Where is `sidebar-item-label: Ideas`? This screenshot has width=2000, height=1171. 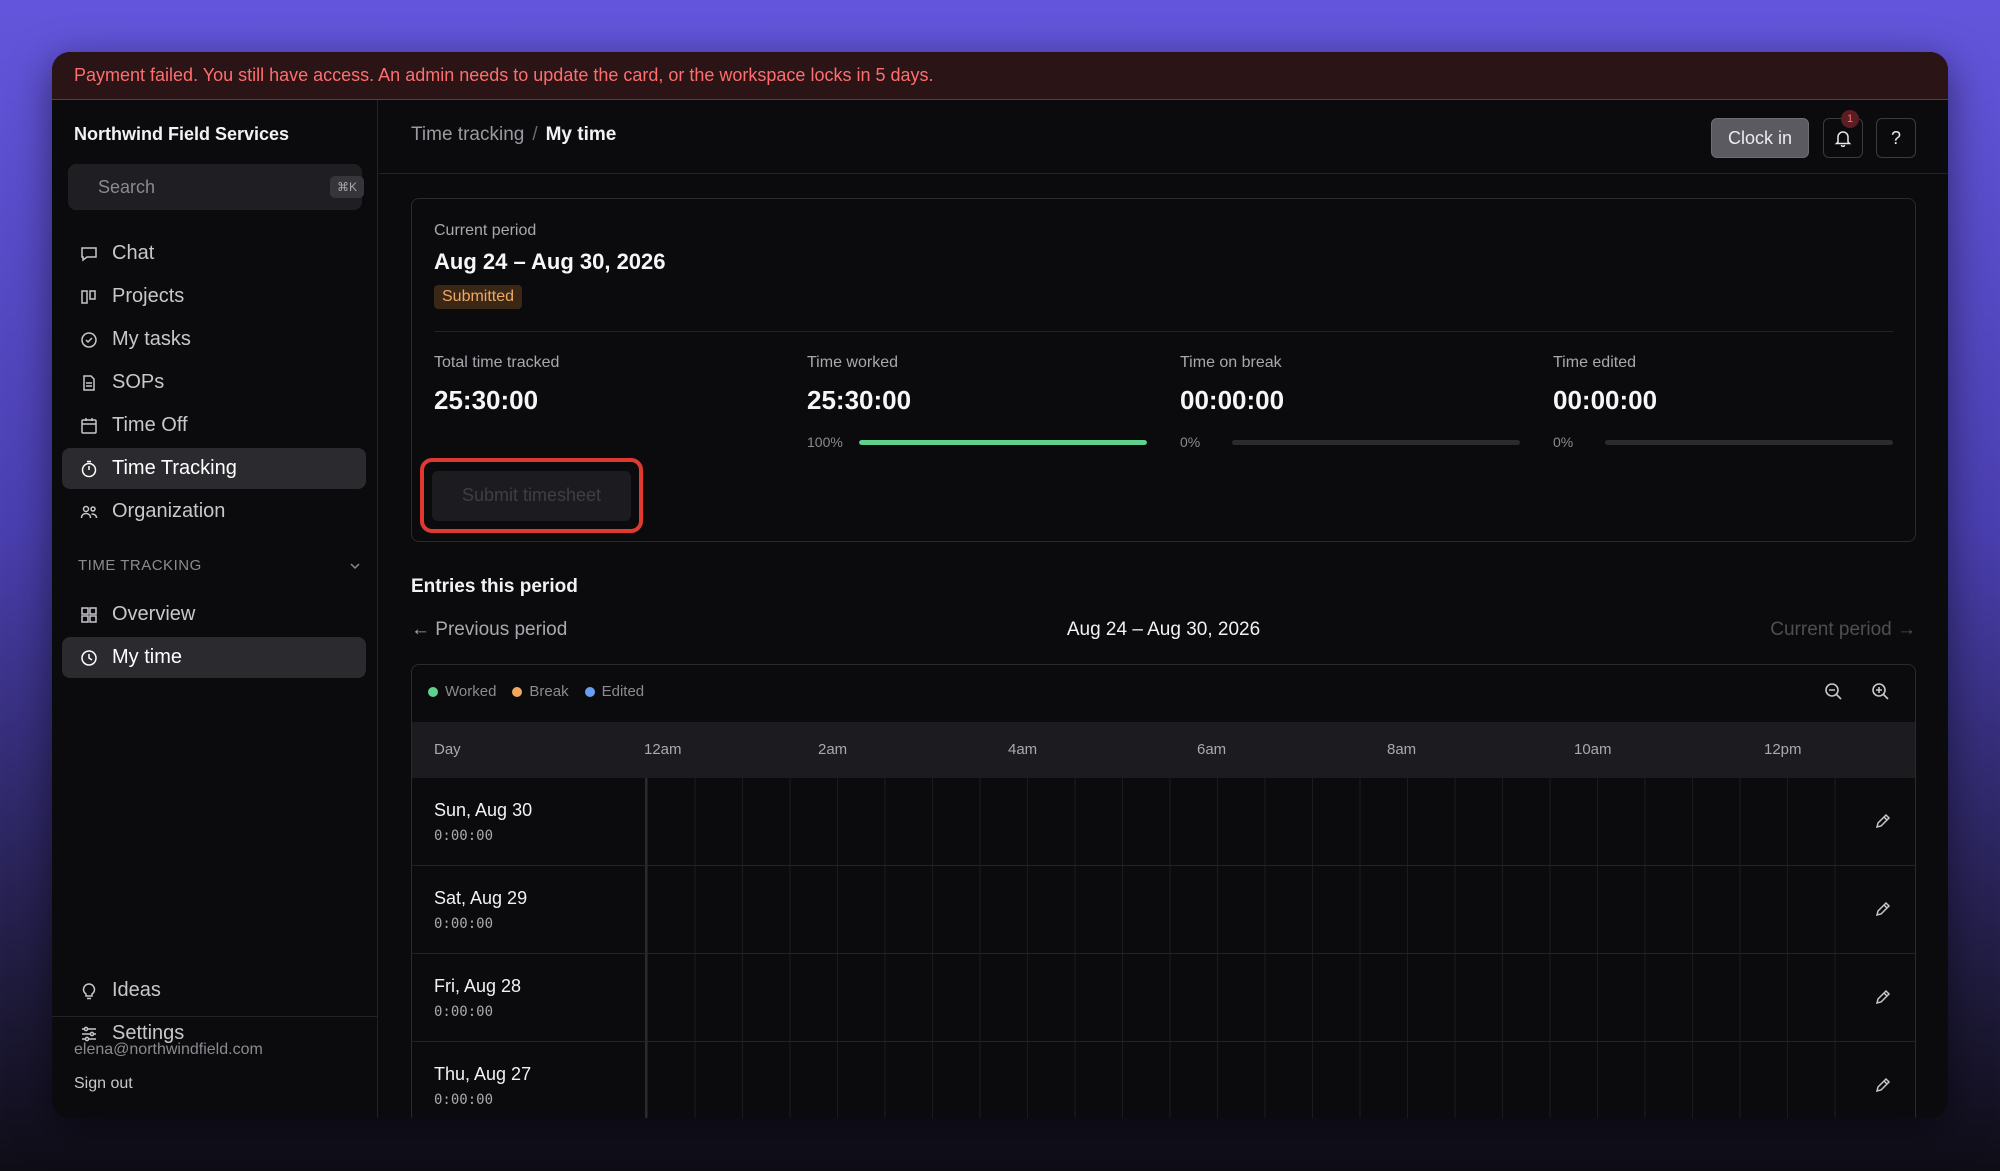
sidebar-item-label: Ideas is located at coordinates (136, 990).